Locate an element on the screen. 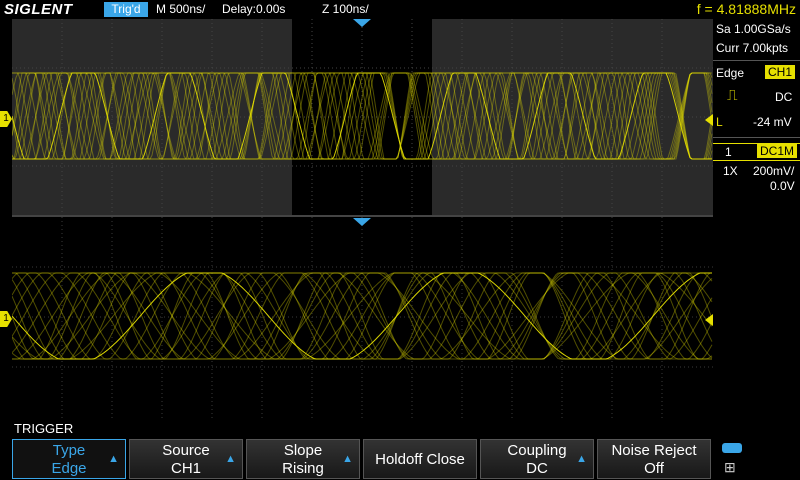 Image resolution: width=800 pixels, height=480 pixels. memory-depth: Curr 7.00kpts is located at coordinates (752, 48).